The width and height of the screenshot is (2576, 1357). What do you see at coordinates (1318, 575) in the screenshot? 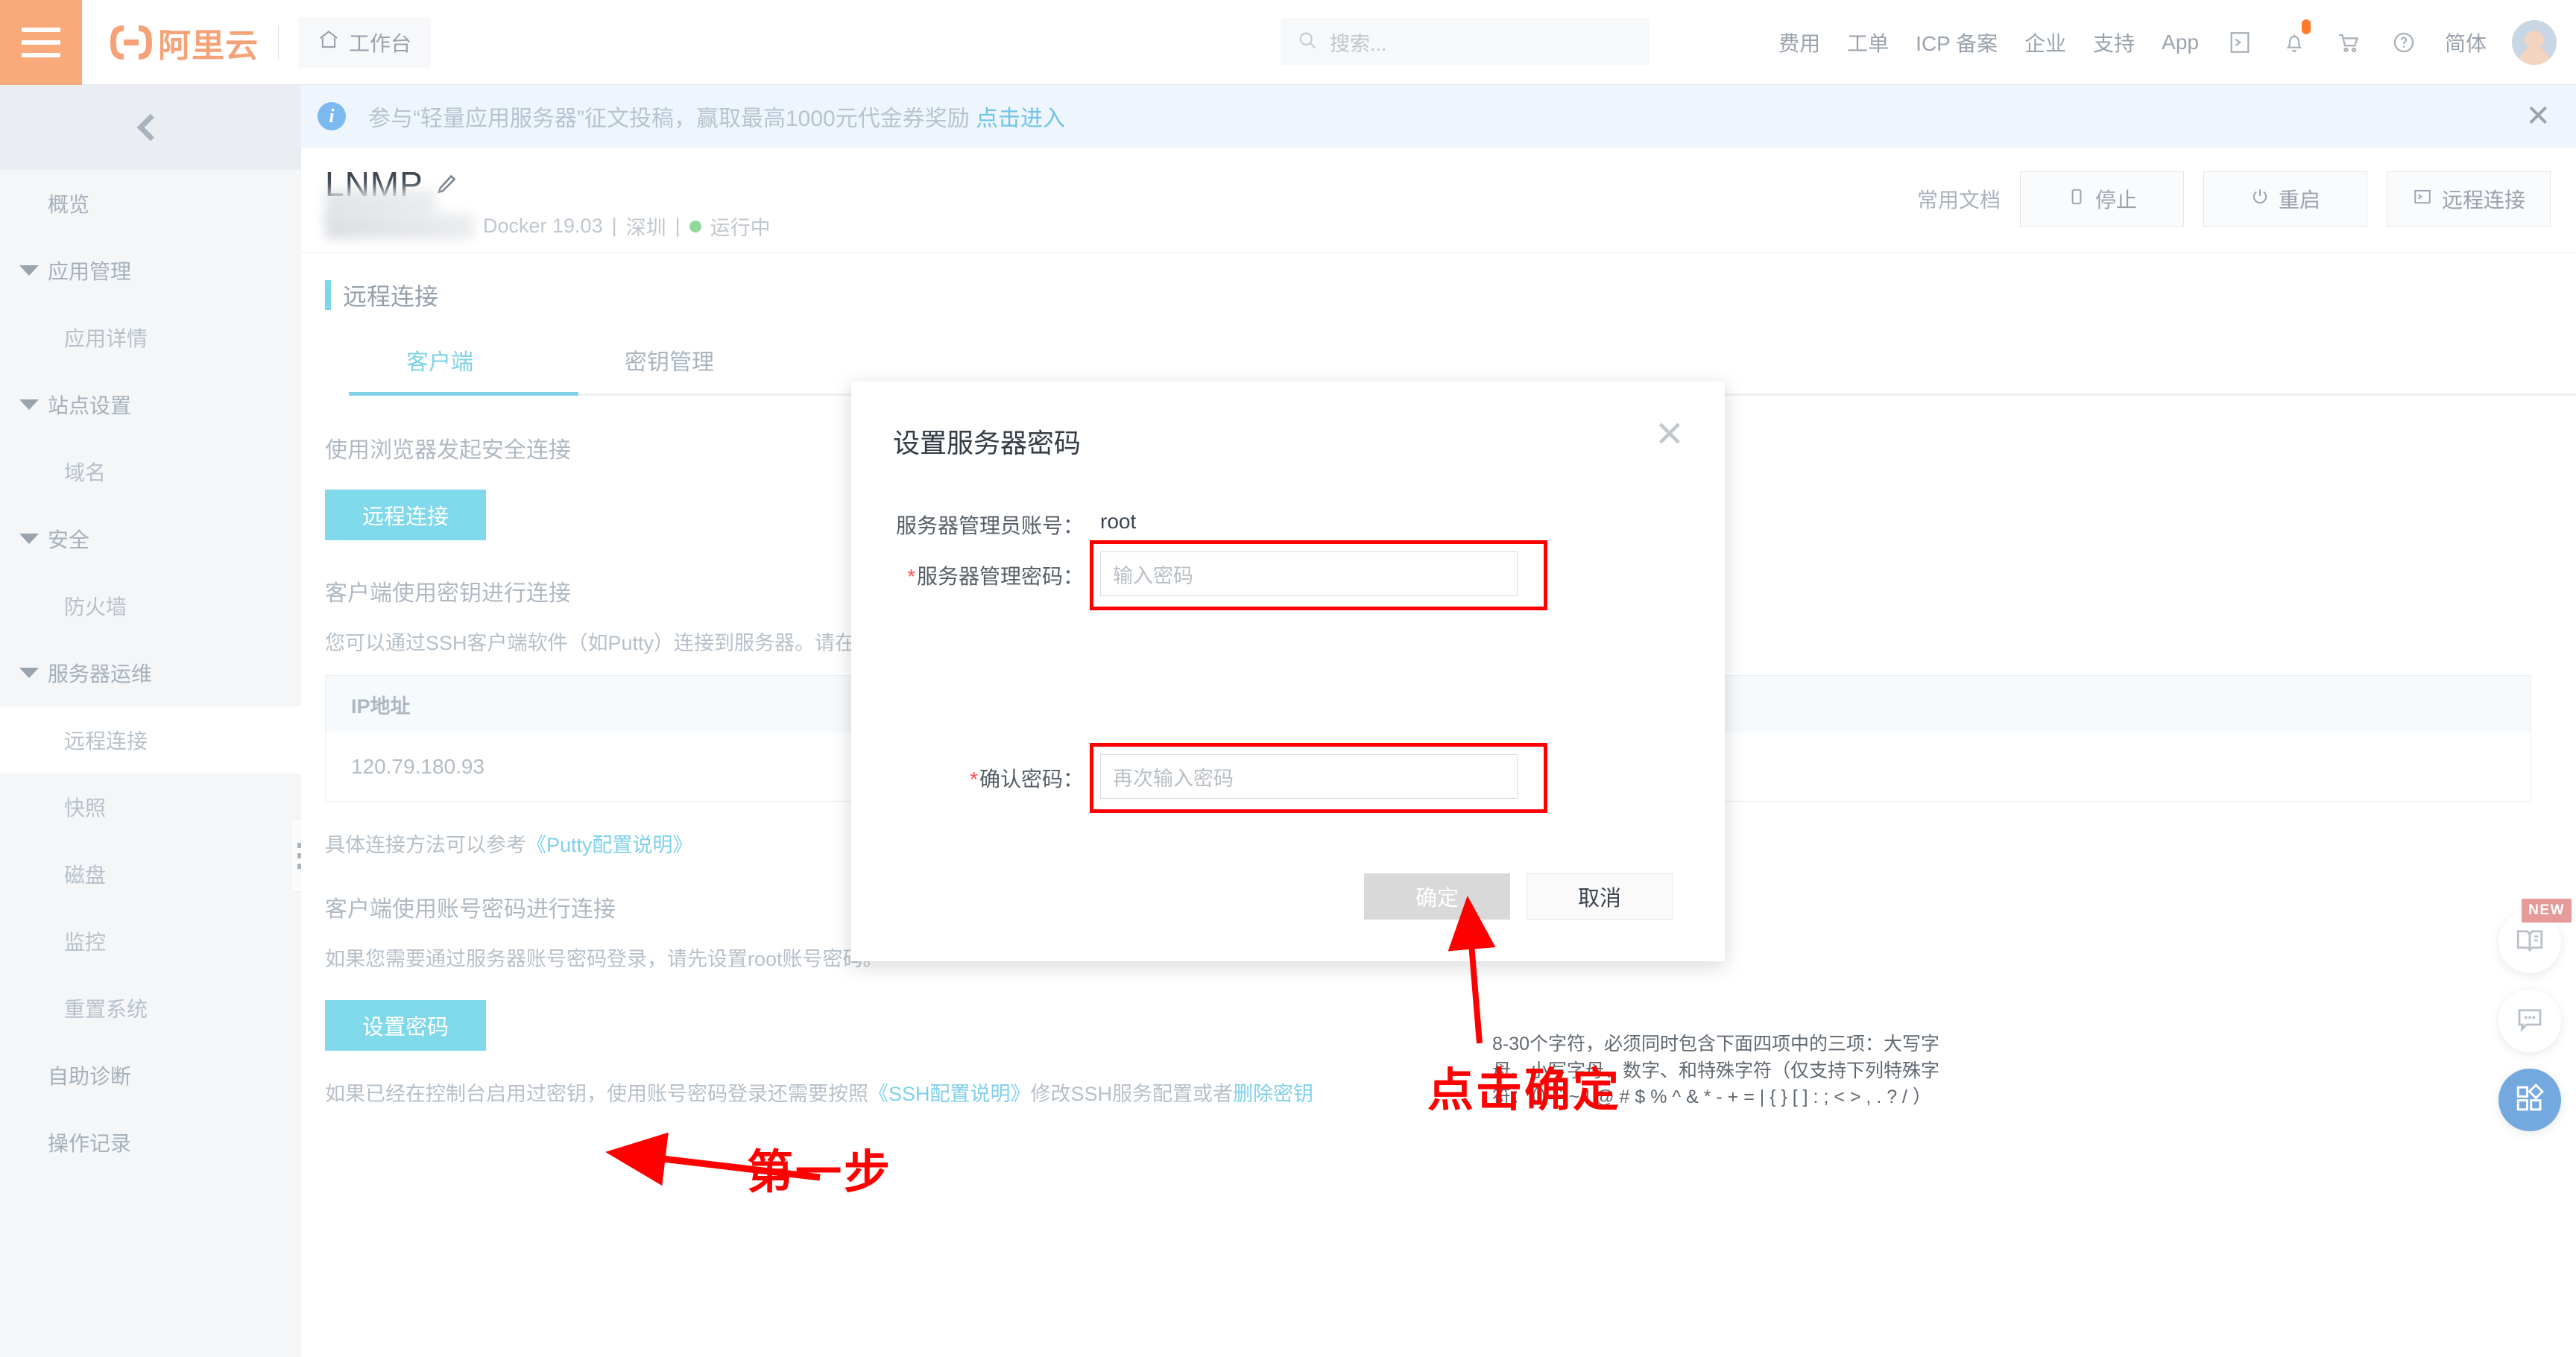
I see `password-field-wrap: 输入密码` at bounding box center [1318, 575].